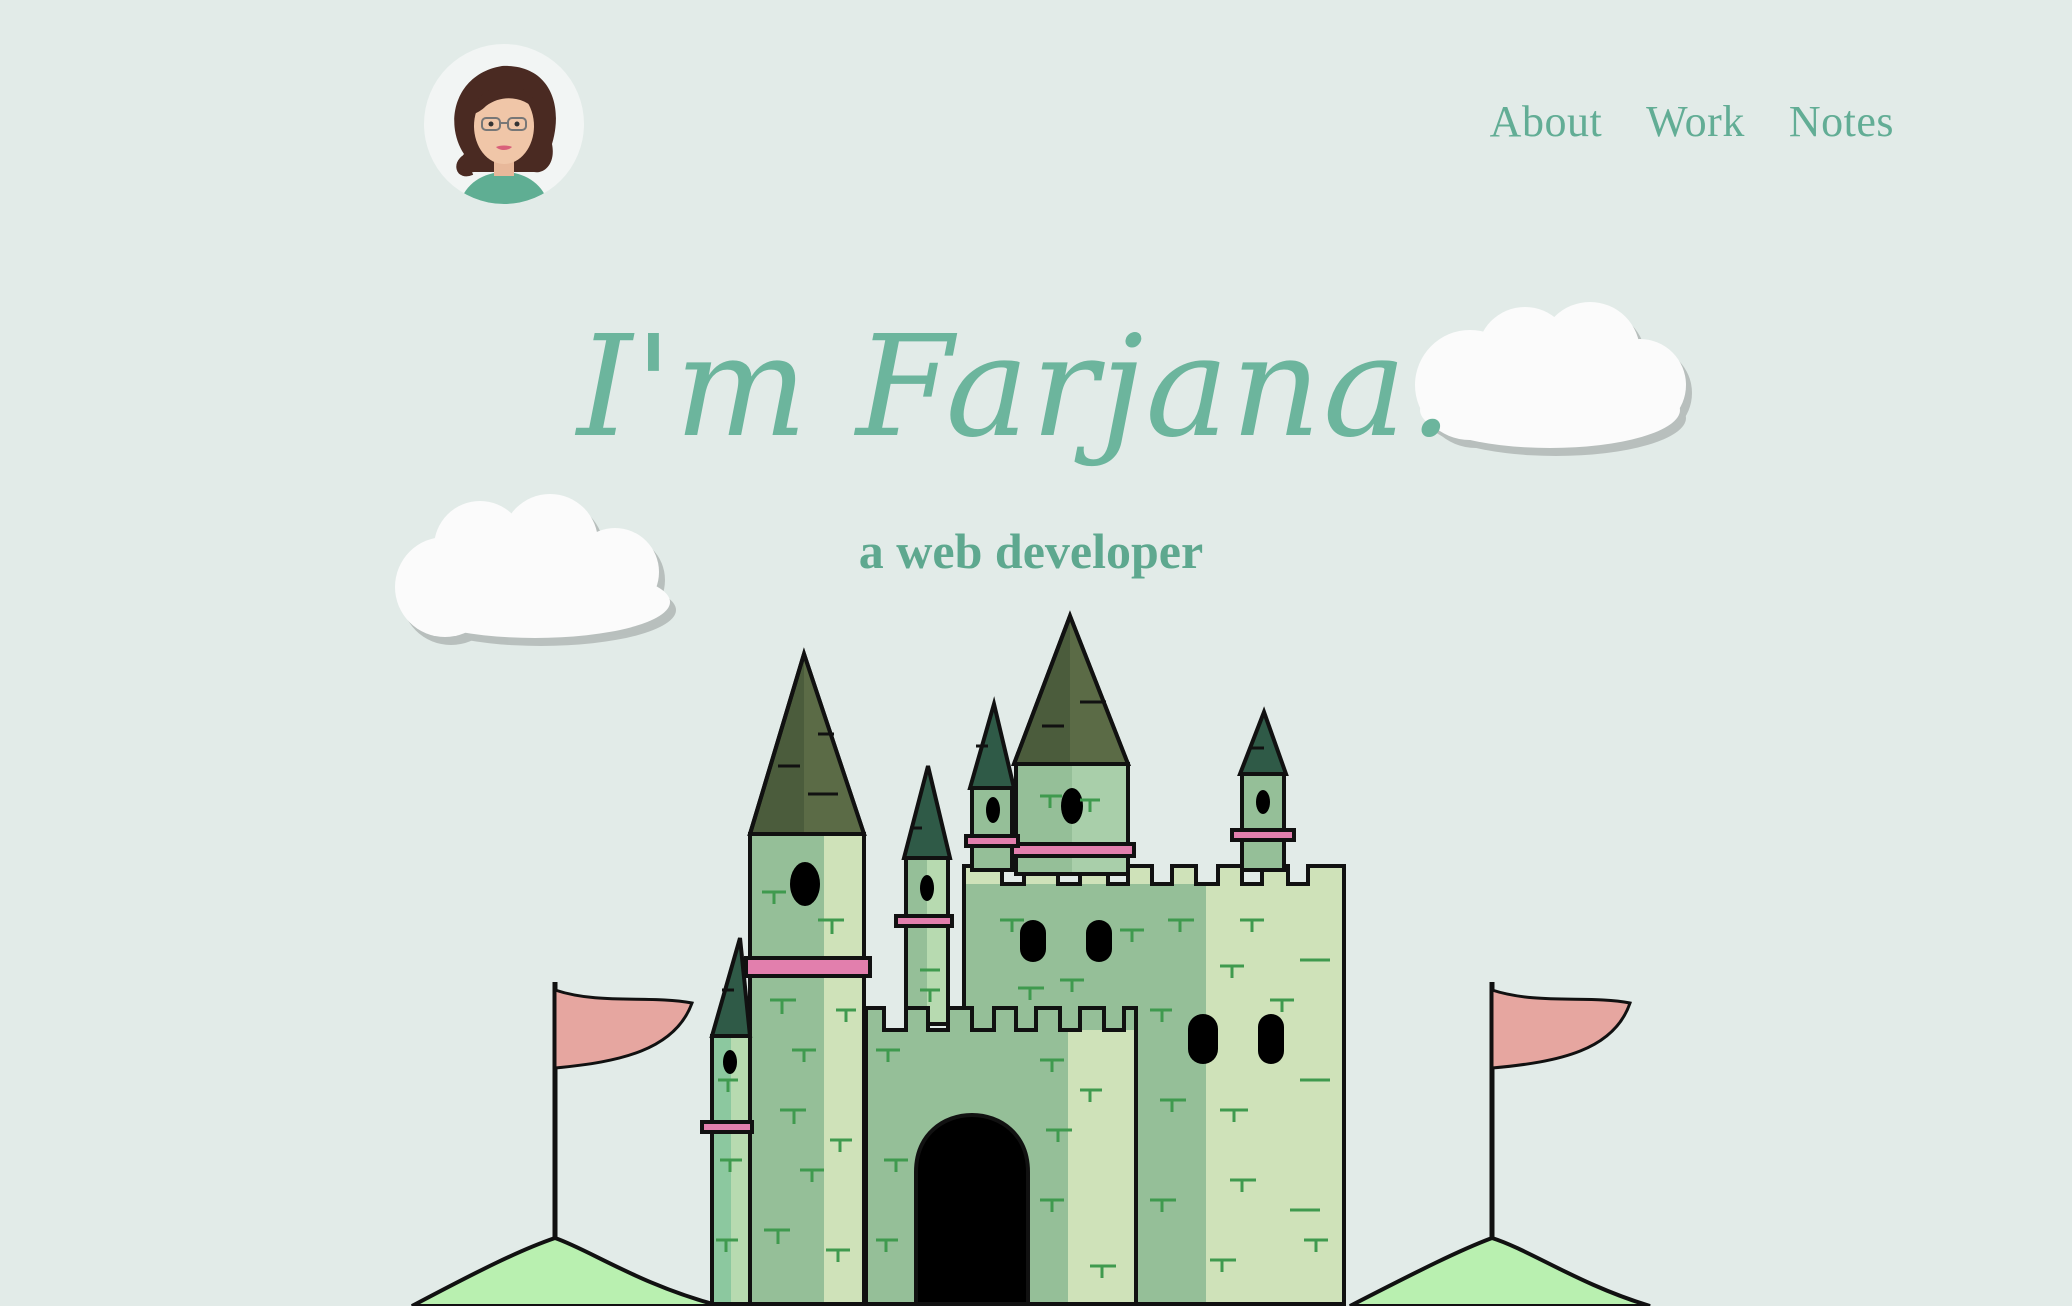 Image resolution: width=2072 pixels, height=1306 pixels. Describe the element at coordinates (1500, 1144) in the screenshot. I see `right-hill` at that location.